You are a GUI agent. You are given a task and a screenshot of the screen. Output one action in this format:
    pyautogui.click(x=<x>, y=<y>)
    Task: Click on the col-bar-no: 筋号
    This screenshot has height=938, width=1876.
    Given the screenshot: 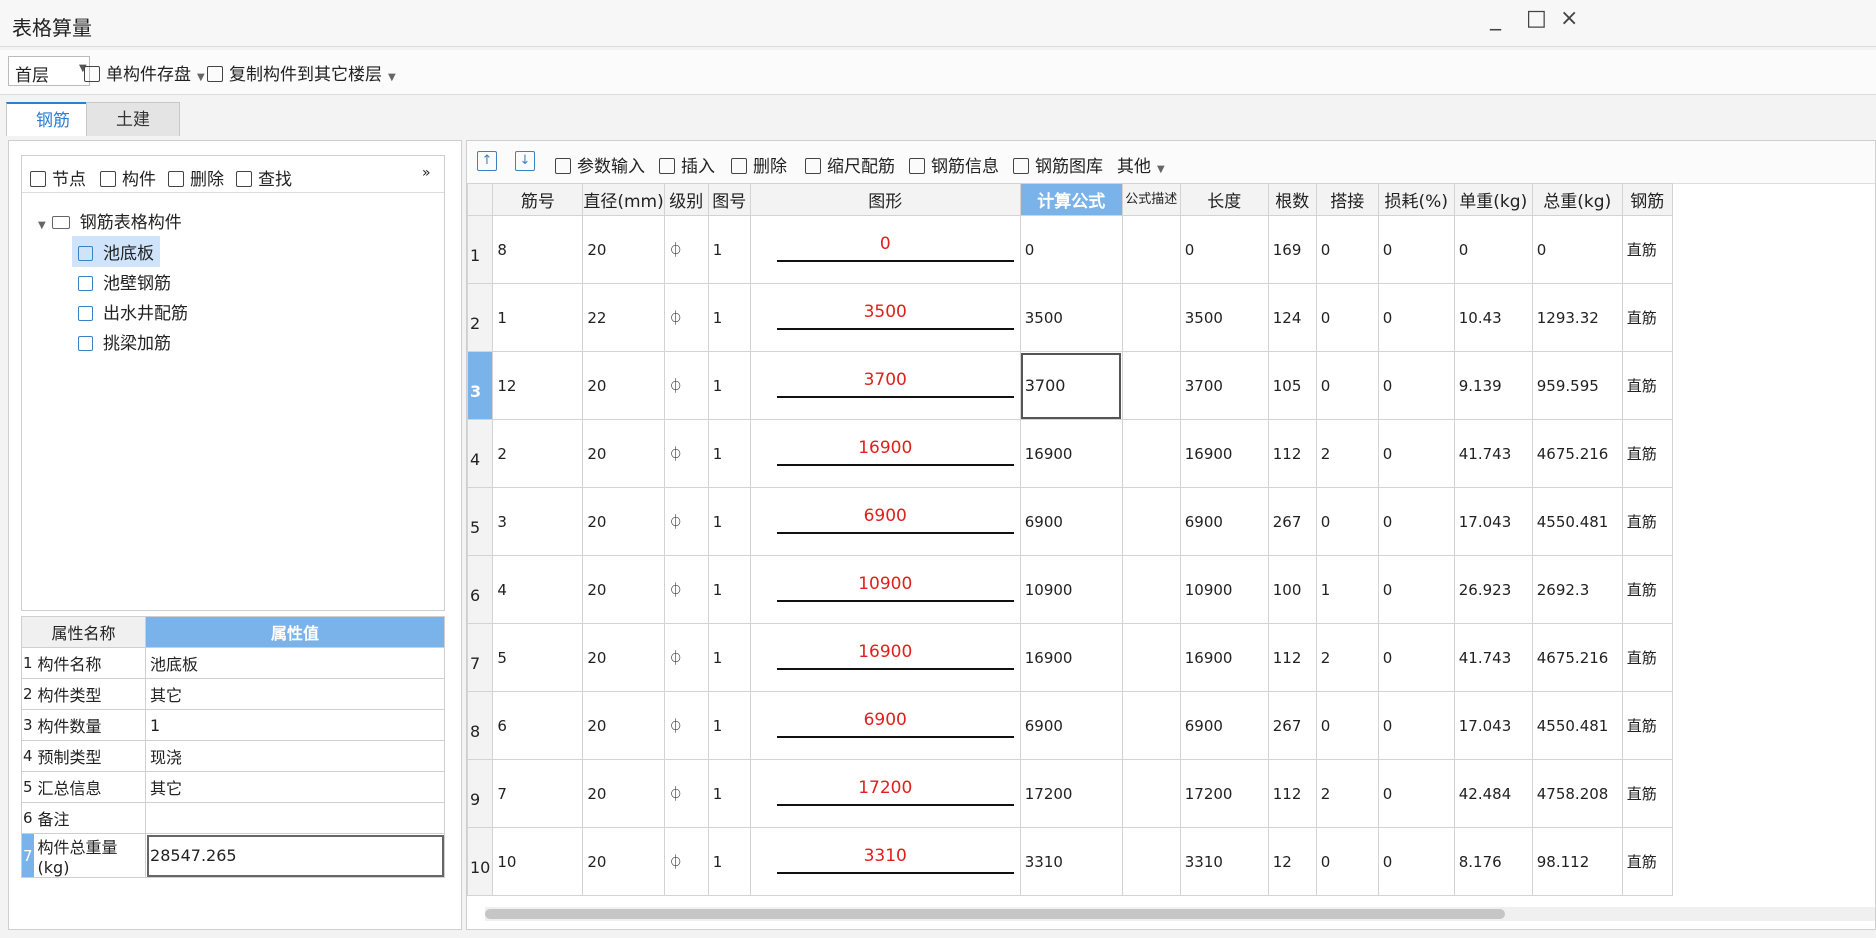 What is the action you would take?
    pyautogui.click(x=538, y=199)
    